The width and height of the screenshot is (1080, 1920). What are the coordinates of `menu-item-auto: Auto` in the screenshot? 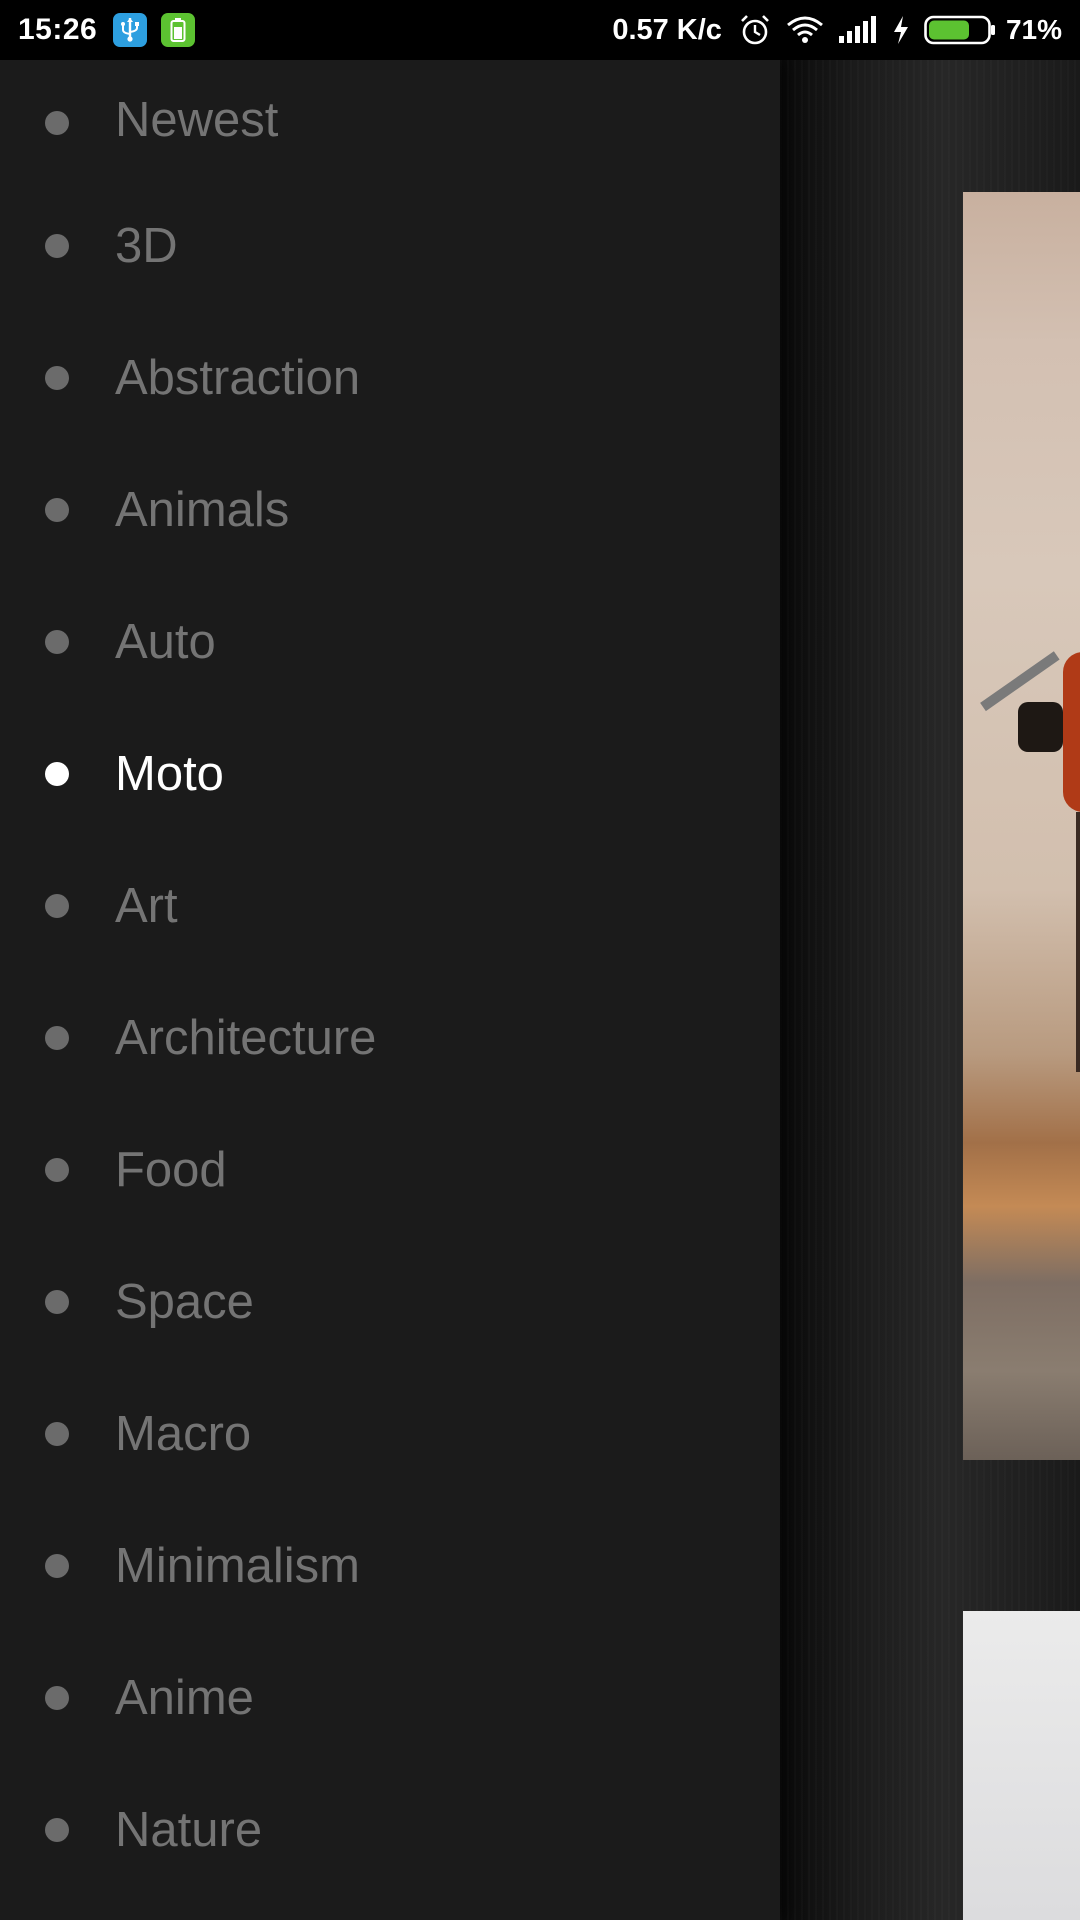 It's located at (390, 642).